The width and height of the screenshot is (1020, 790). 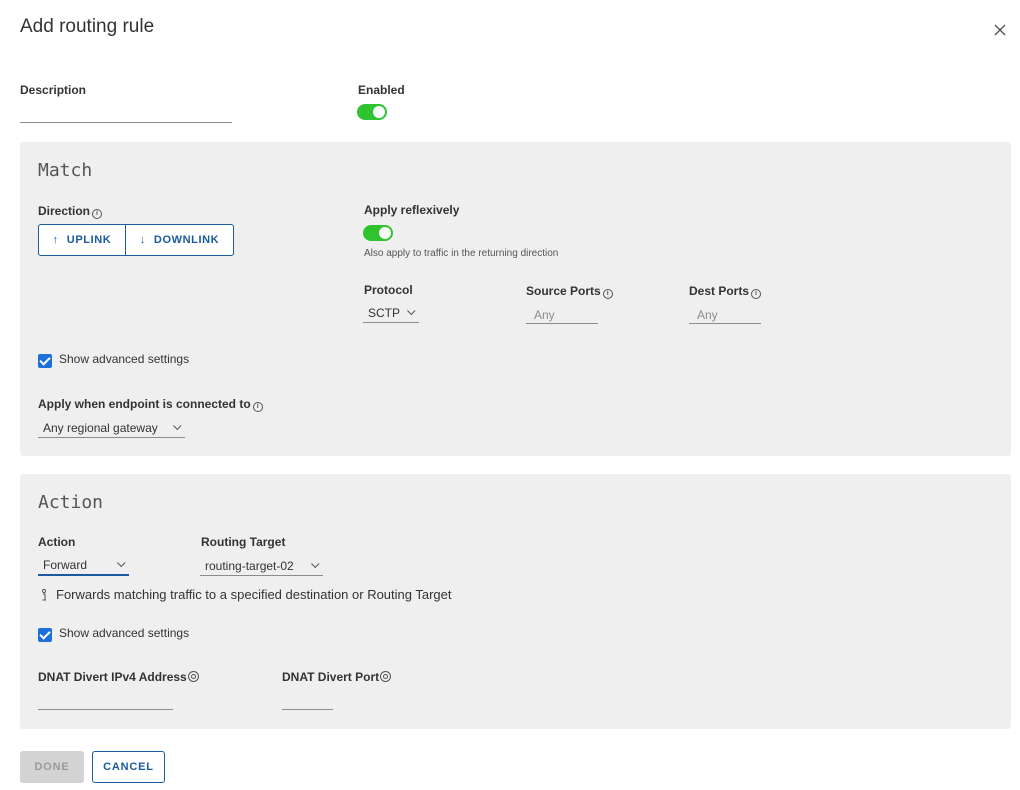 What do you see at coordinates (562, 315) in the screenshot?
I see `source-ports-input` at bounding box center [562, 315].